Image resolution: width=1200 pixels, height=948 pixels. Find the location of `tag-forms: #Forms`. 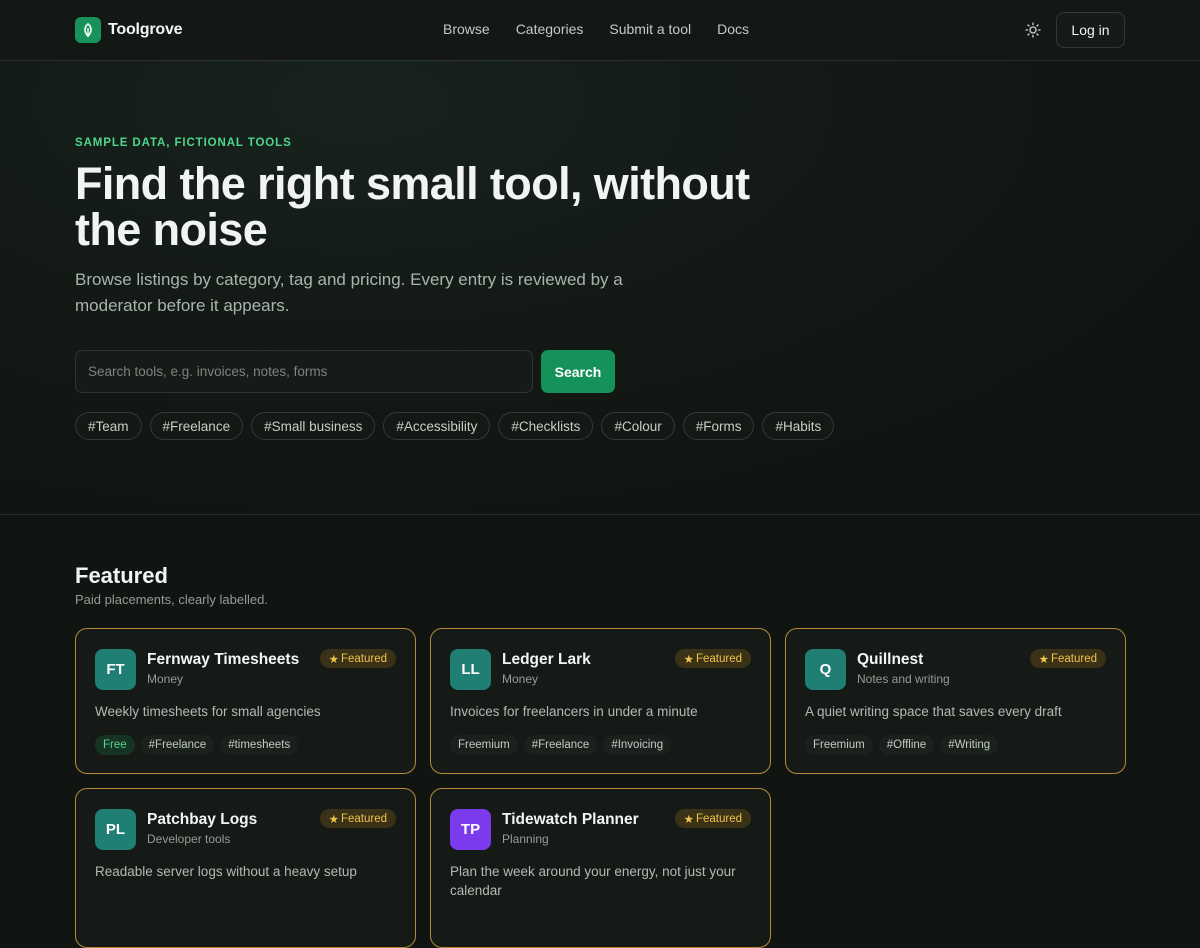

tag-forms: #Forms is located at coordinates (718, 426).